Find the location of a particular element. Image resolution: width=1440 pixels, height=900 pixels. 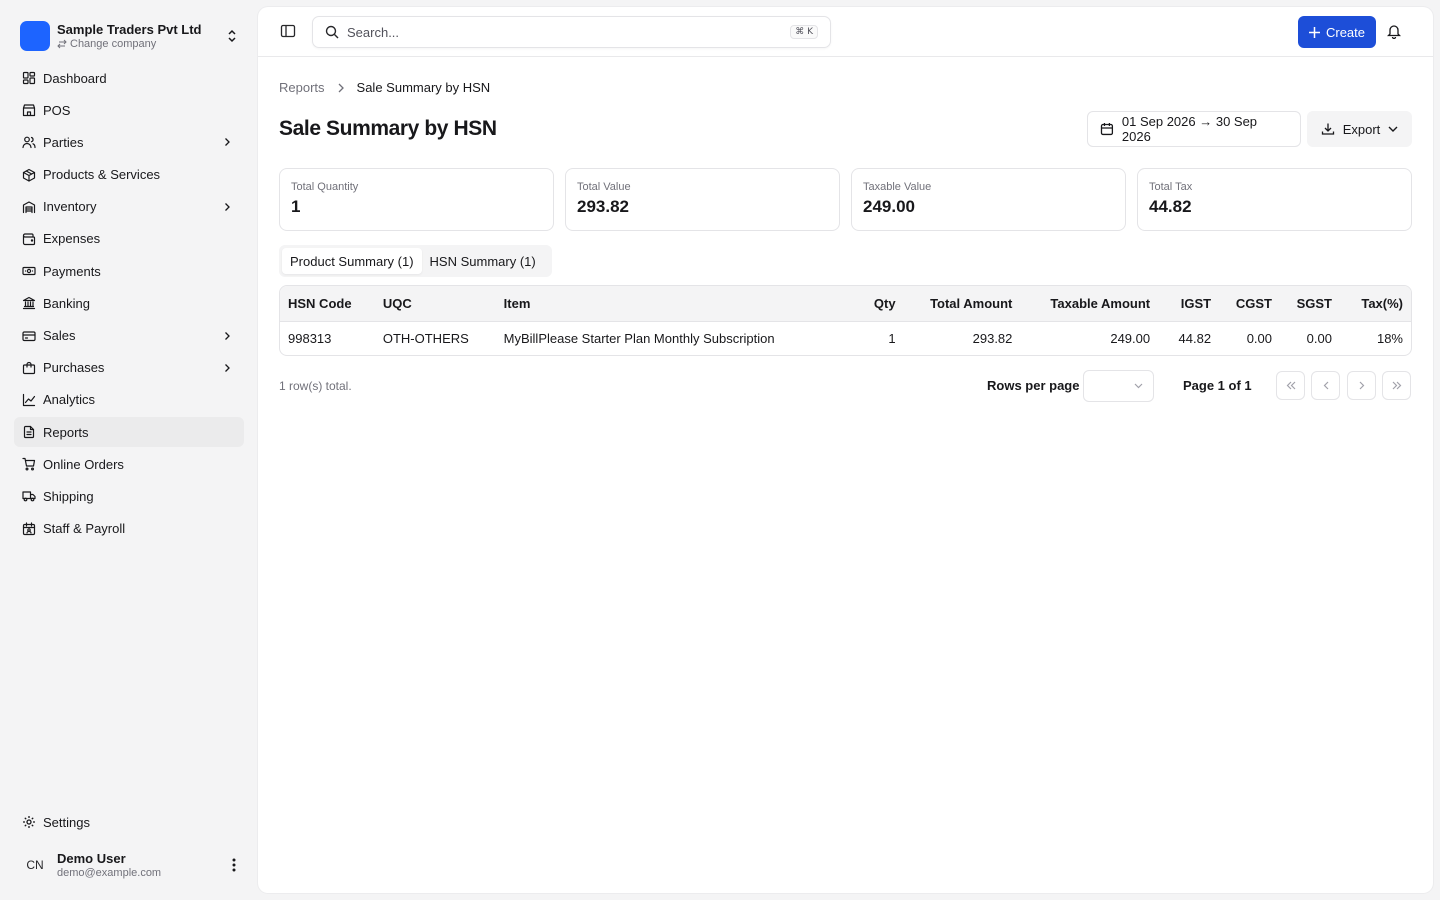

change-company-link: Change company is located at coordinates (140, 44).